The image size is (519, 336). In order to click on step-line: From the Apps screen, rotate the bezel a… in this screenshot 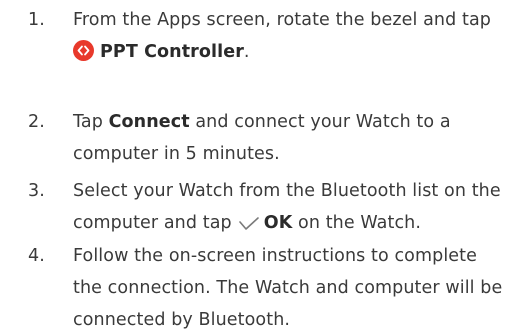, I will do `click(282, 20)`.